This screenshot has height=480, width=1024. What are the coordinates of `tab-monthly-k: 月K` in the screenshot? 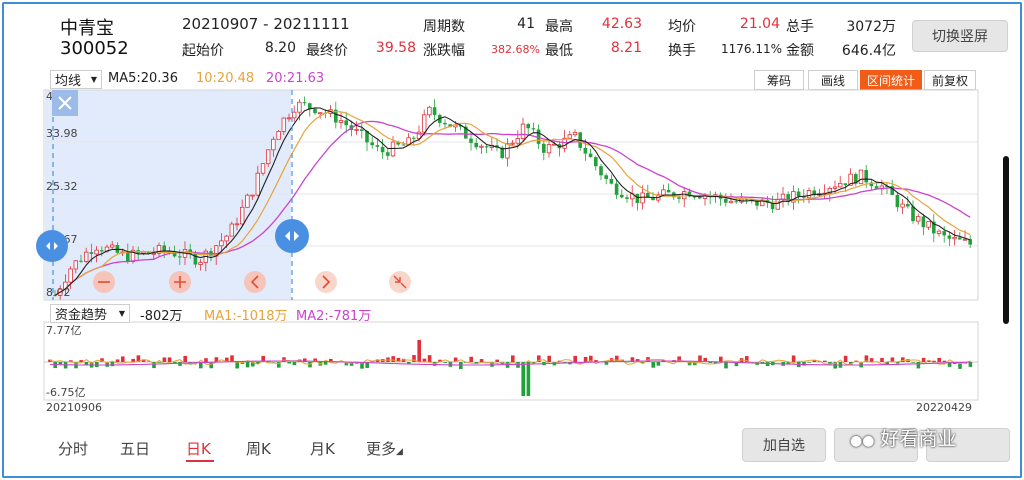 It's located at (322, 448).